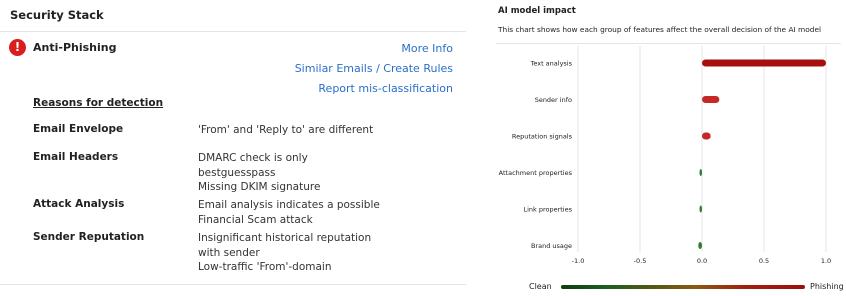  What do you see at coordinates (255, 219) in the screenshot?
I see `reason-line: Financial Scam attack` at bounding box center [255, 219].